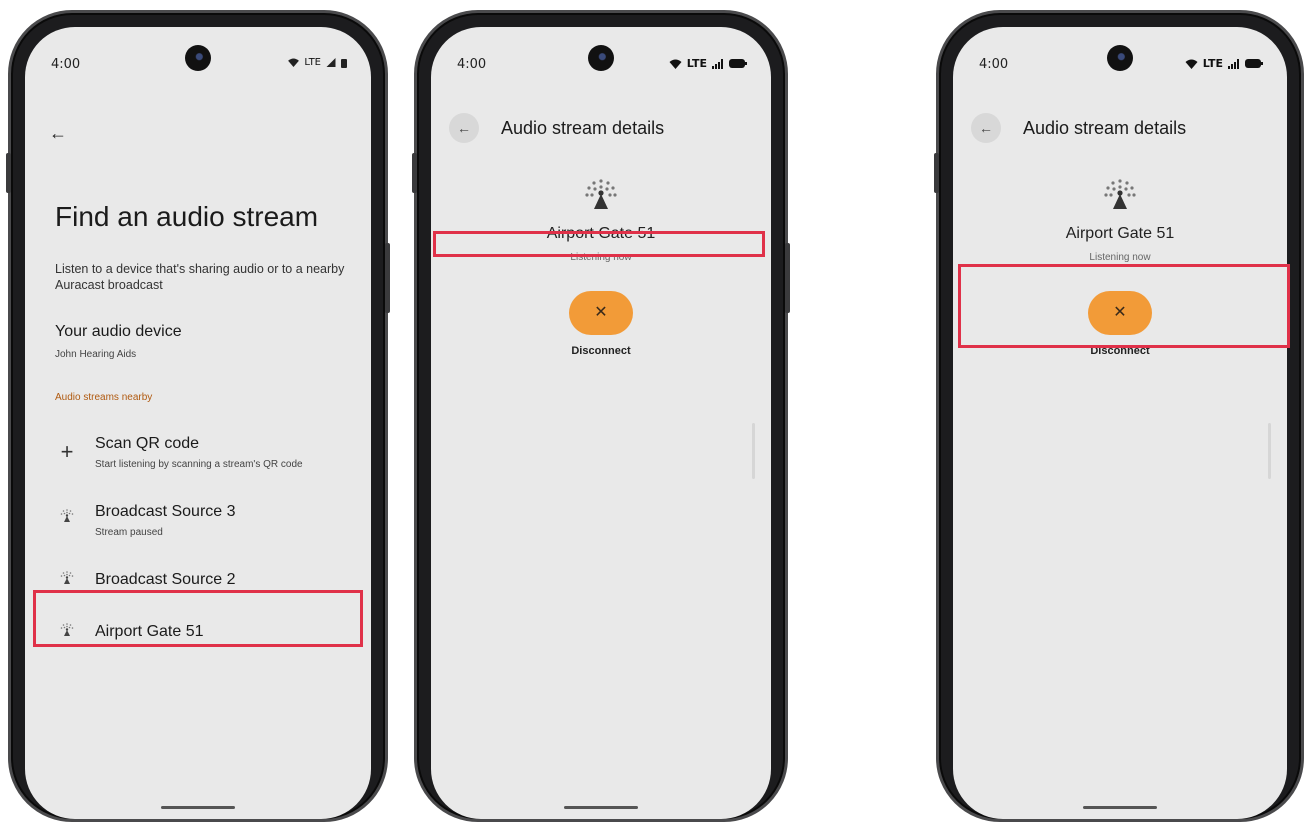 The width and height of the screenshot is (1304, 822). I want to click on list-item-sublabel: Stream paused, so click(129, 532).